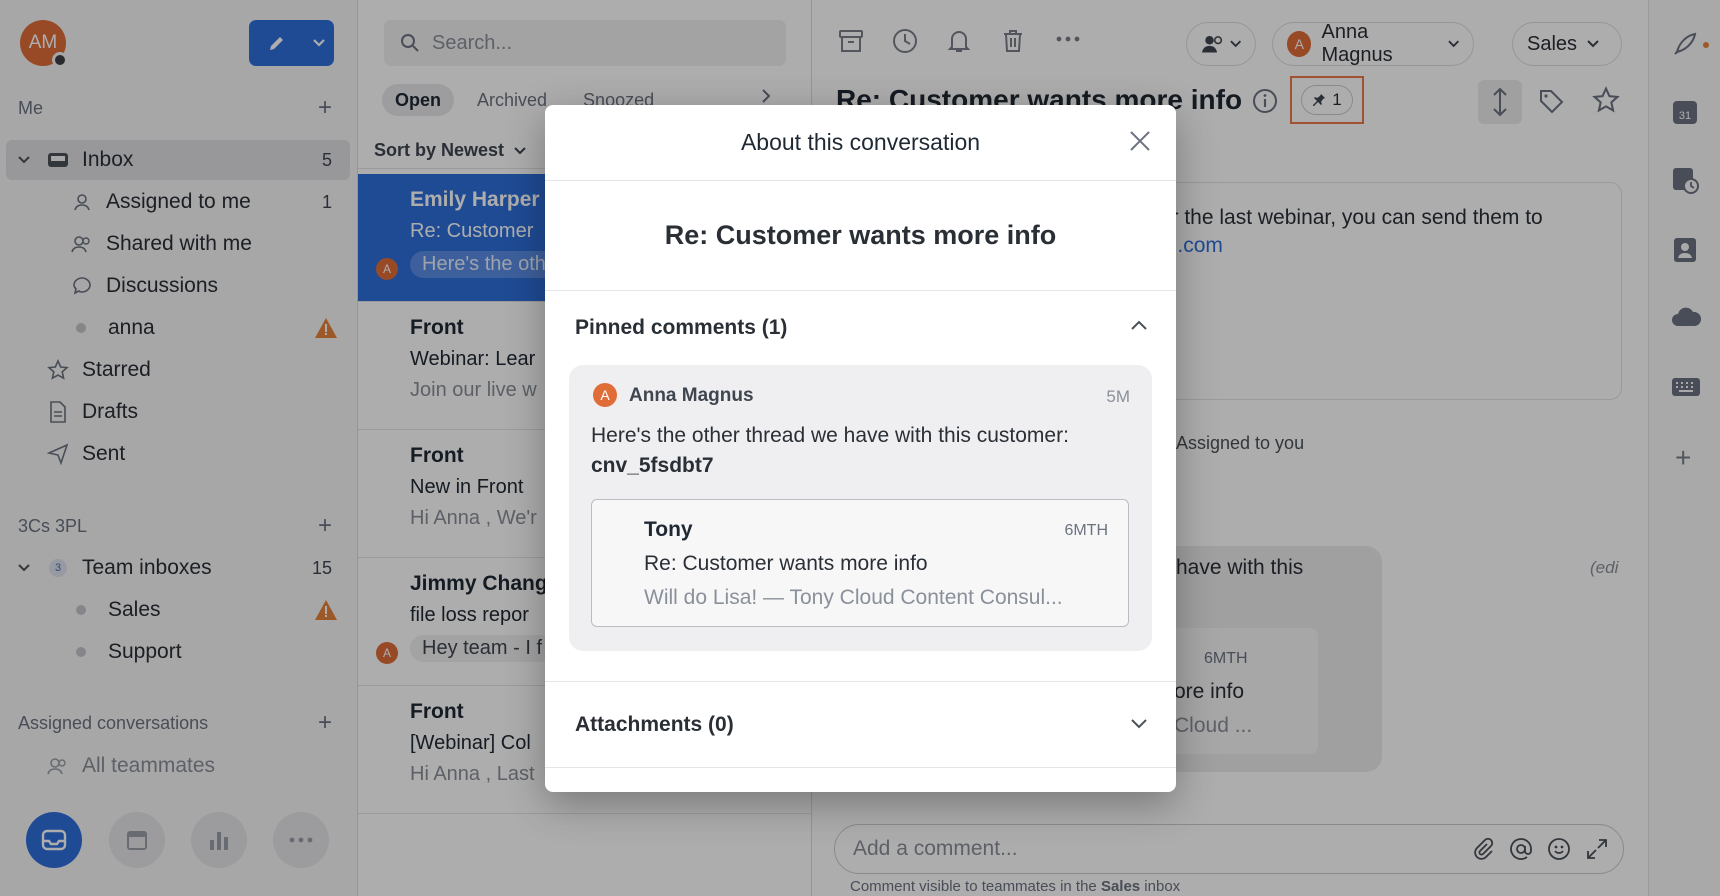 This screenshot has width=1720, height=896. Describe the element at coordinates (786, 563) in the screenshot. I see `ref-subject: Re: Customer wants more info` at that location.